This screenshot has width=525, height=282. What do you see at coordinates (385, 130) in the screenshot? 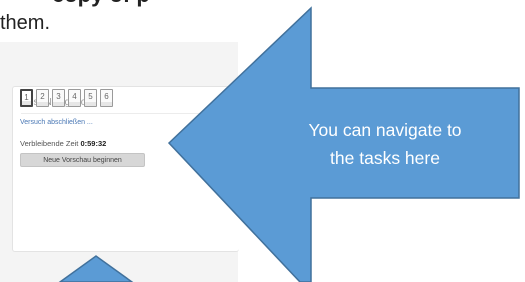
I see `callout-line-1: You can navigate to` at bounding box center [385, 130].